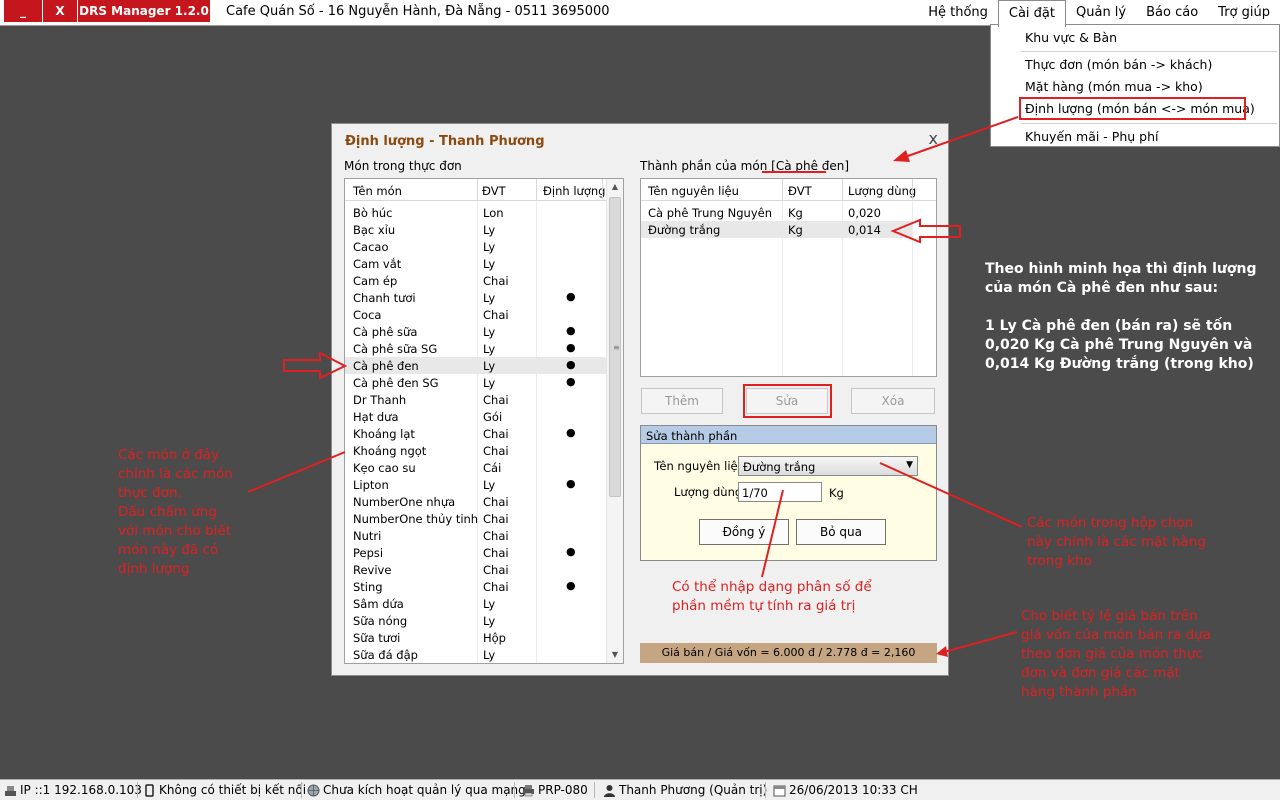 The width and height of the screenshot is (1280, 800). I want to click on note-line: hàng thành phần, so click(1079, 692).